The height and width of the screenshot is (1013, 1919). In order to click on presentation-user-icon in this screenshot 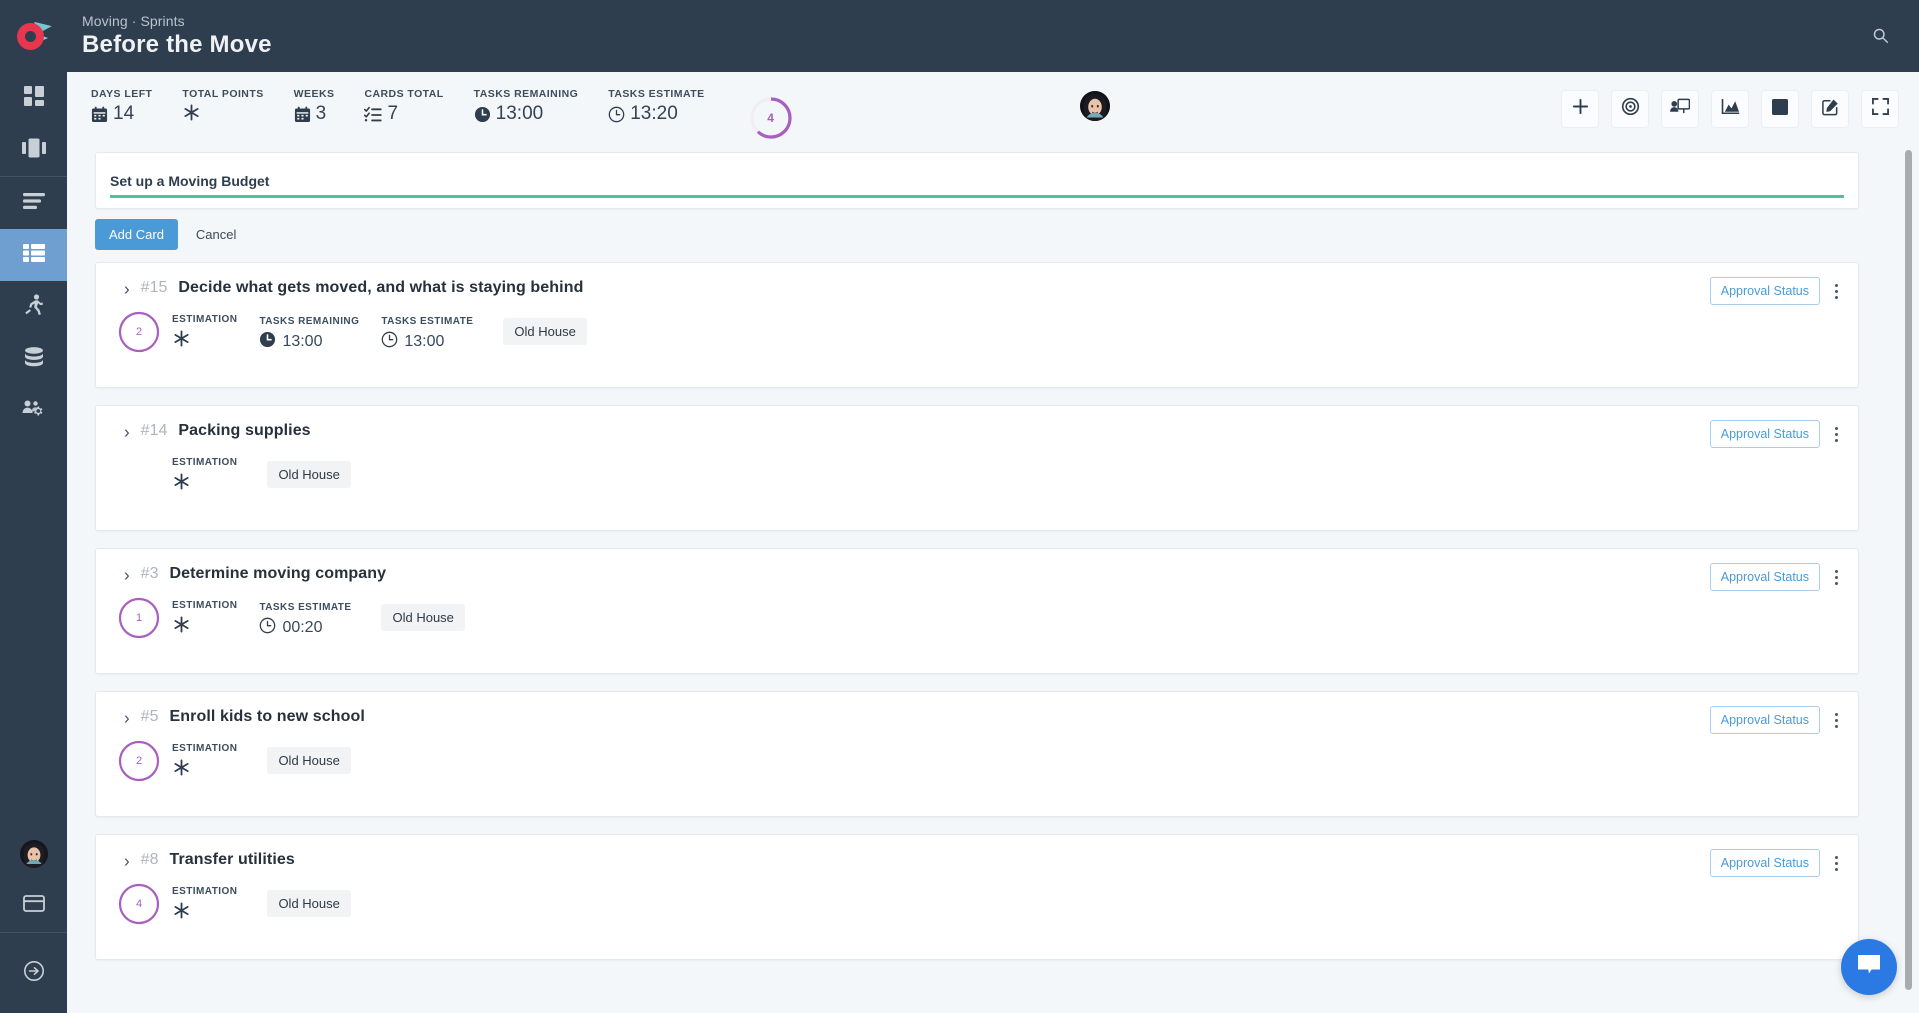, I will do `click(1680, 109)`.